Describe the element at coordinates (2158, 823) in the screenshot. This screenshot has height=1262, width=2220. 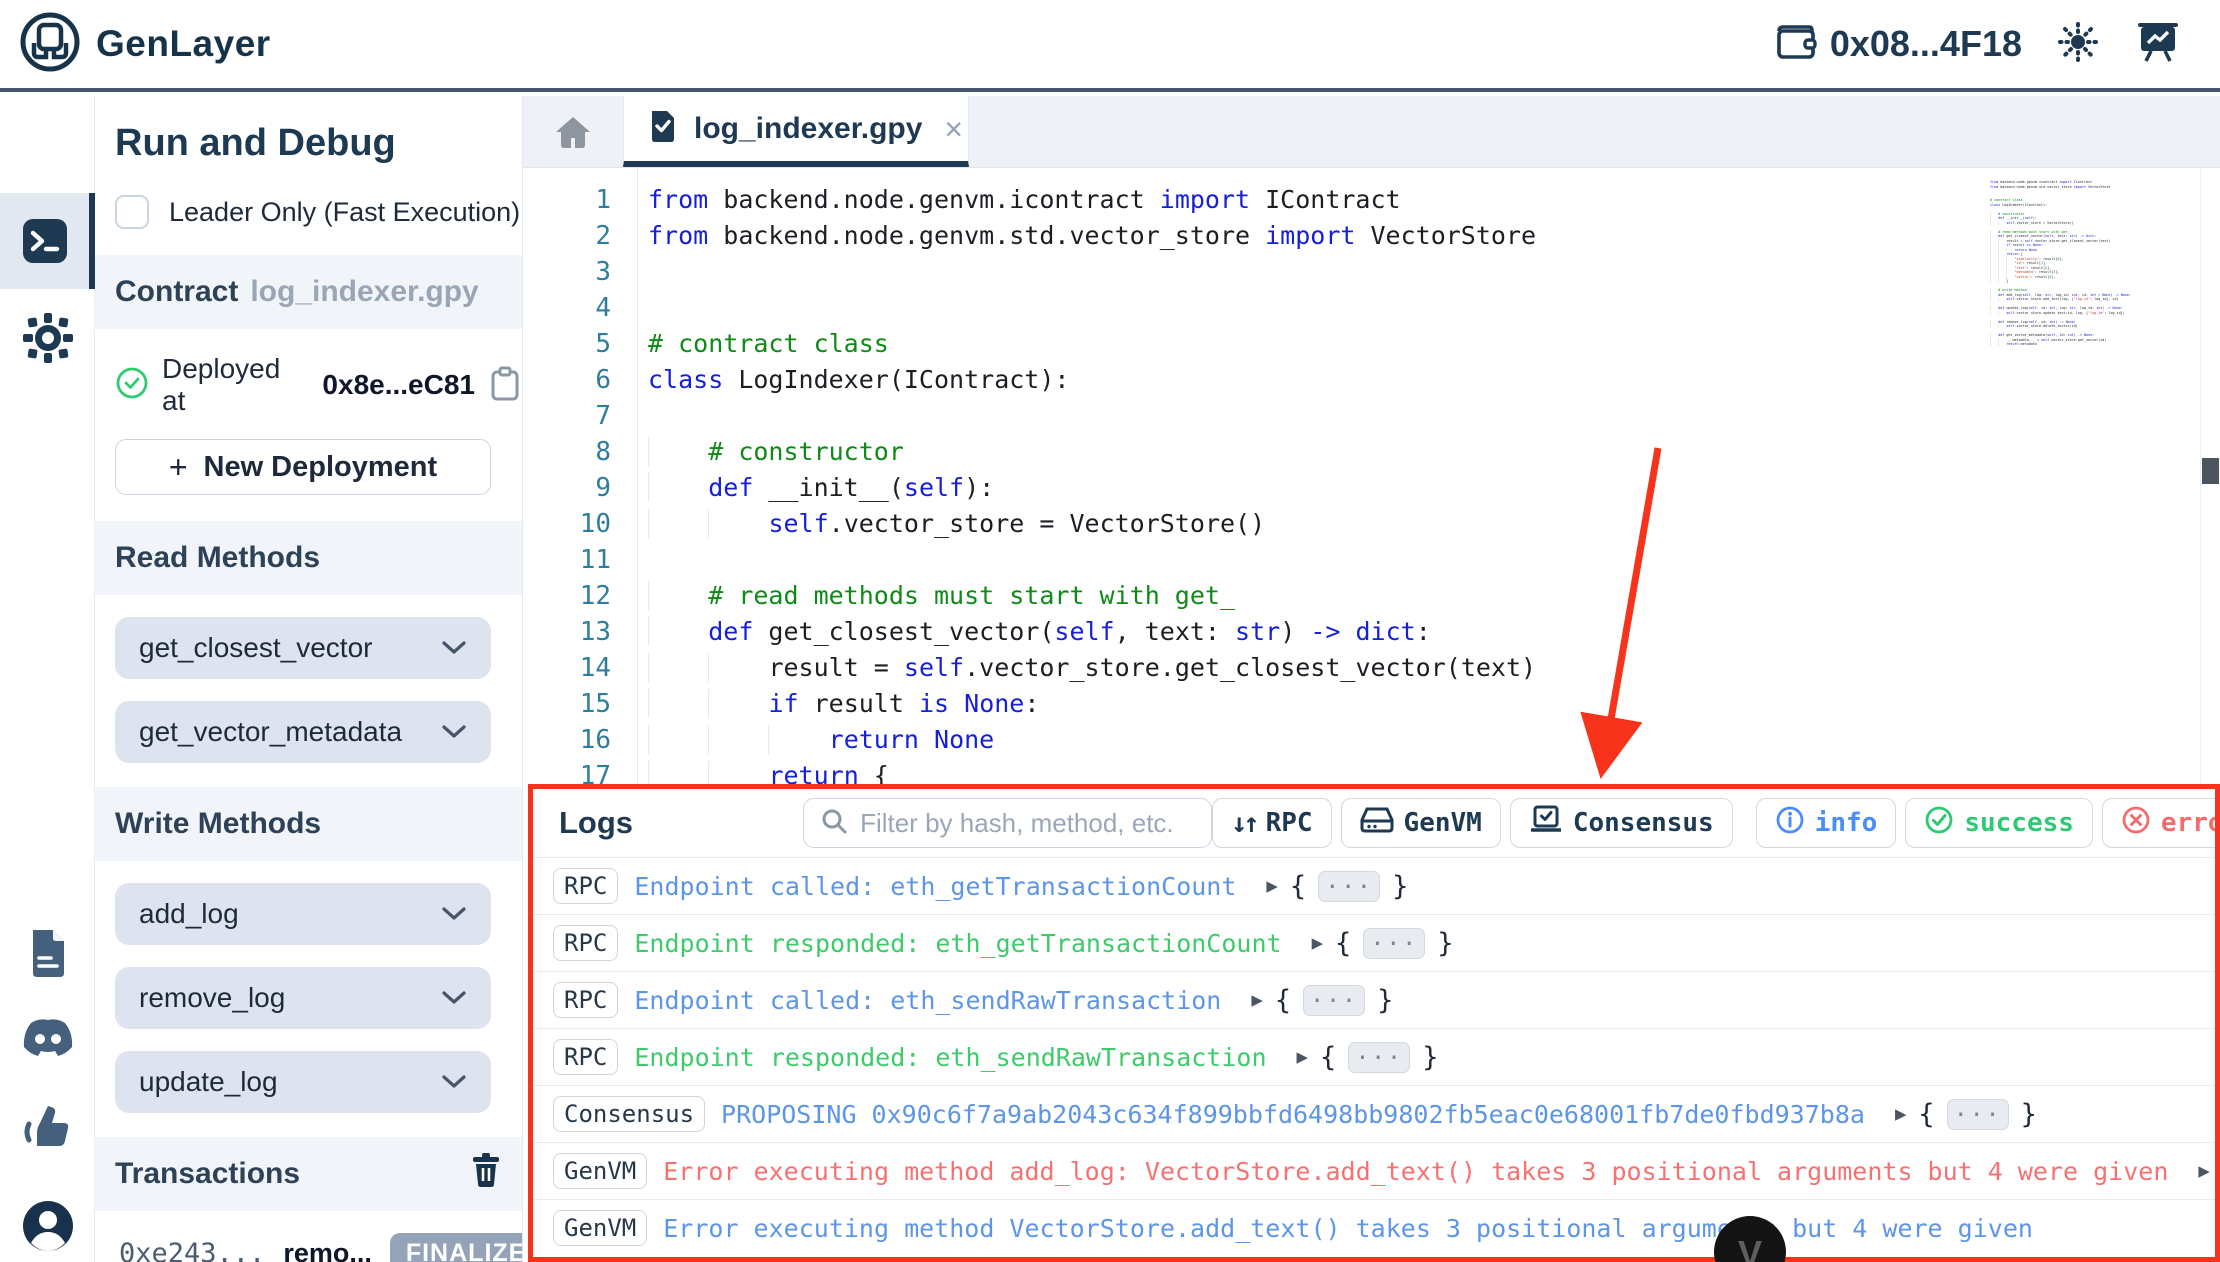
I see `filter-error-button: error` at that location.